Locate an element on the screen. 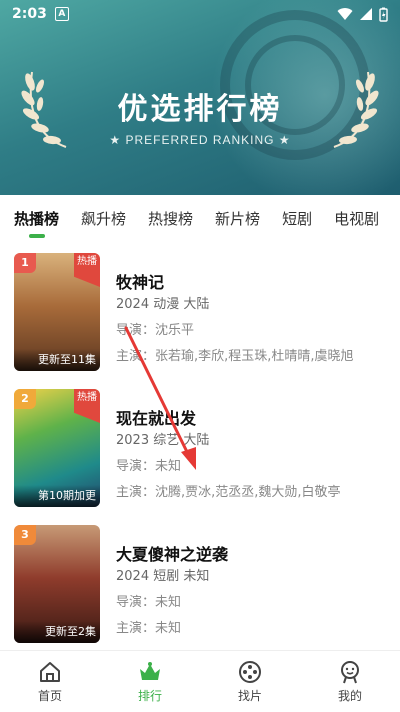 This screenshot has width=400, height=712. item-title: 现在就出发 is located at coordinates (251, 416).